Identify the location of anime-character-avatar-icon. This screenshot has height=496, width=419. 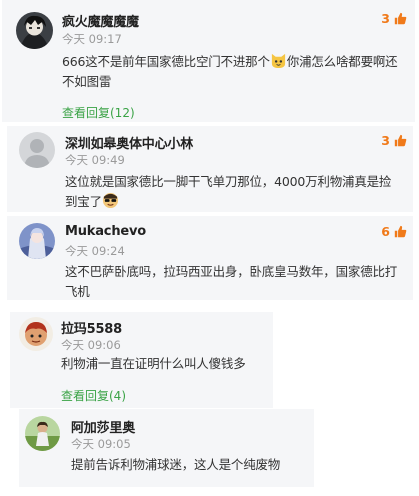
(34, 30).